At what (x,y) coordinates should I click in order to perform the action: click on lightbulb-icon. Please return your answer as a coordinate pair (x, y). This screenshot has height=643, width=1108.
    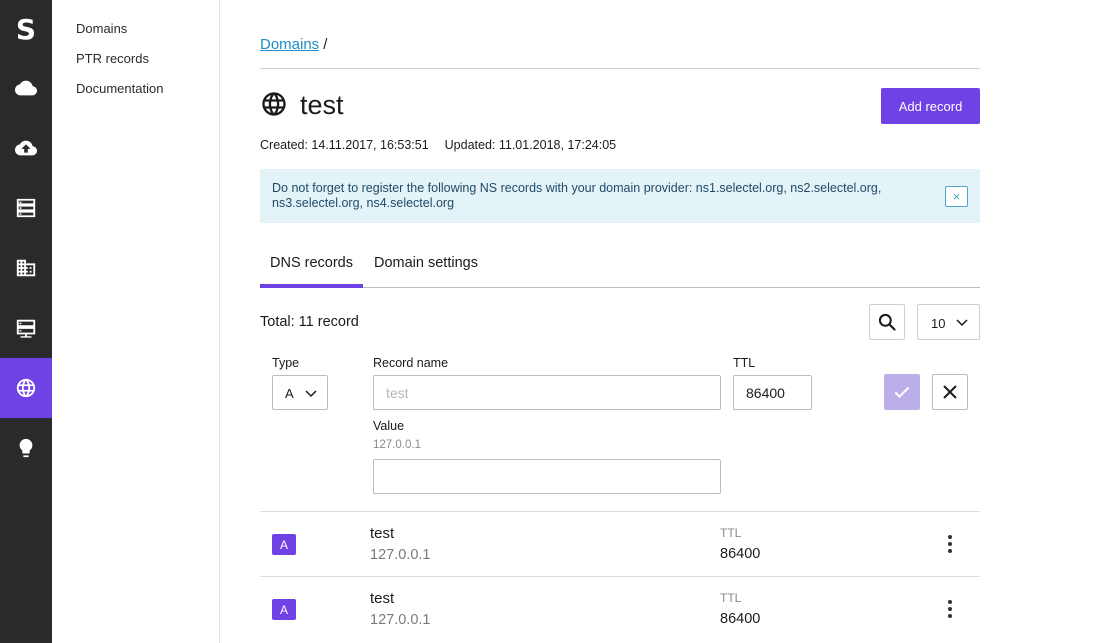
    Looking at the image, I should click on (26, 448).